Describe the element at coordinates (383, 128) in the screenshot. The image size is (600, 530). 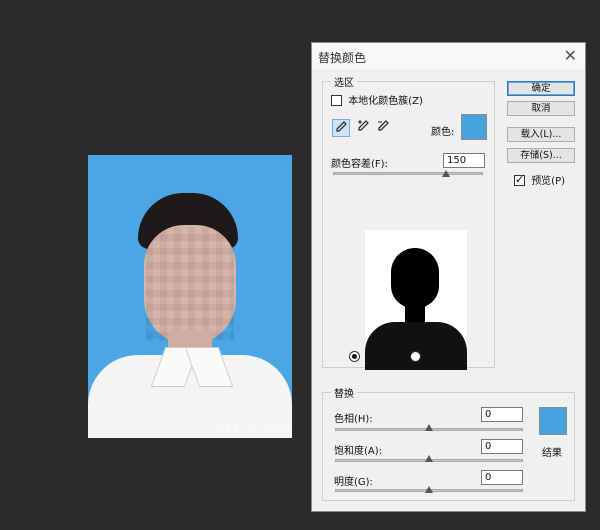
I see `eyedropper-minus-icon` at that location.